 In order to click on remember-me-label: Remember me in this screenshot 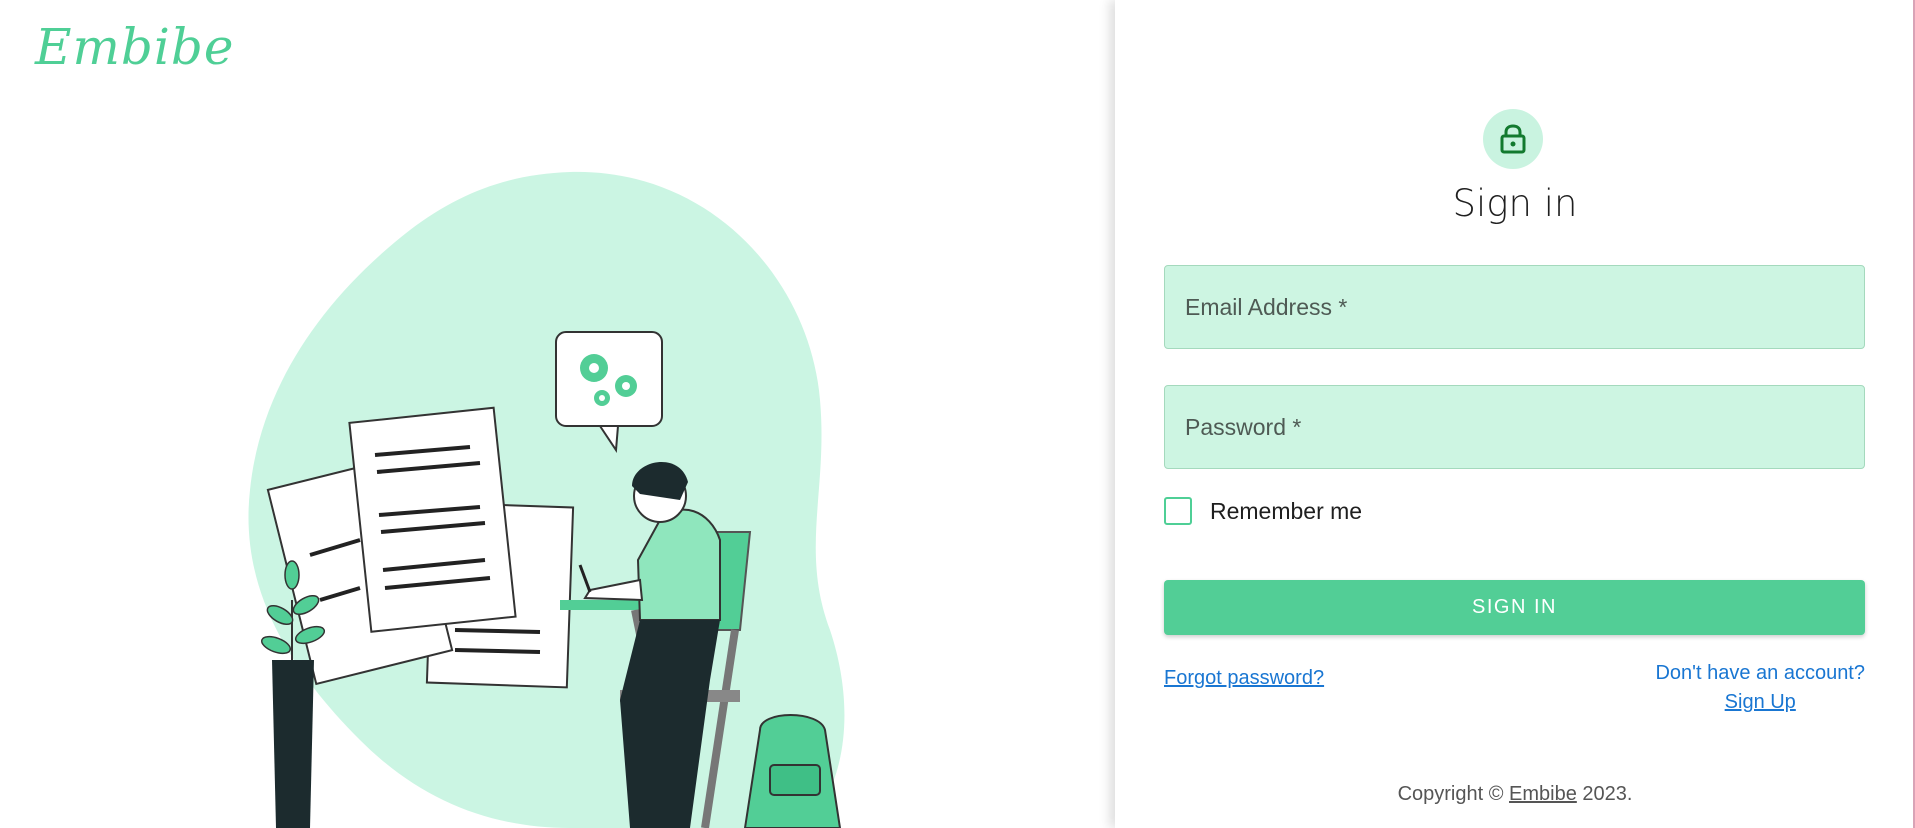, I will do `click(1286, 511)`.